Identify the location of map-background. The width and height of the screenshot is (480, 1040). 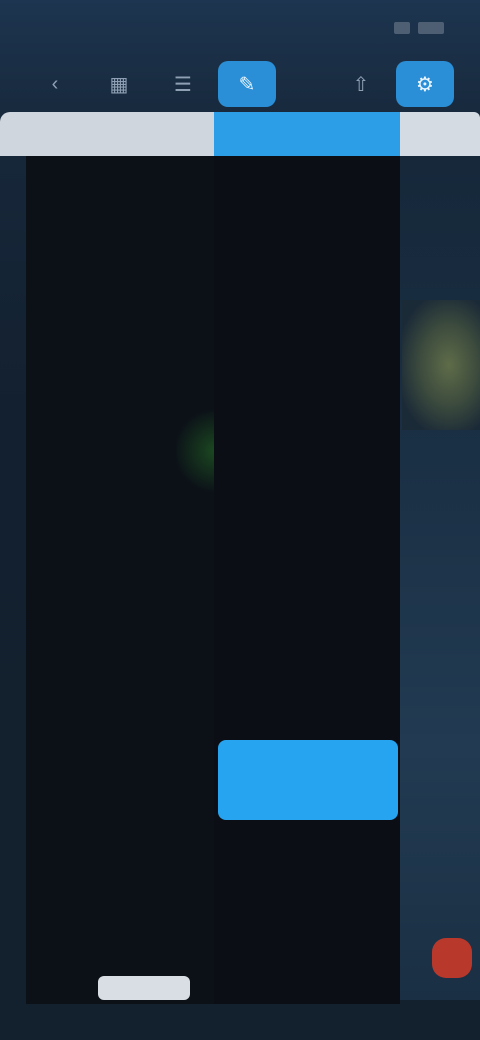
(440, 580).